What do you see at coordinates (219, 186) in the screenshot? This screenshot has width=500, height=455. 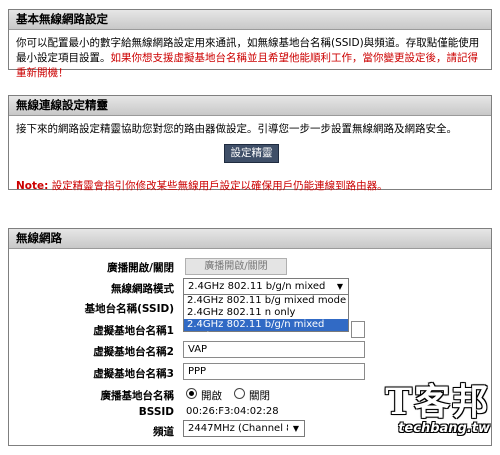 I see `note-text: 設定精靈會指引你修改某些無線用戶設定以確保用戶仍能連線到路由器。` at bounding box center [219, 186].